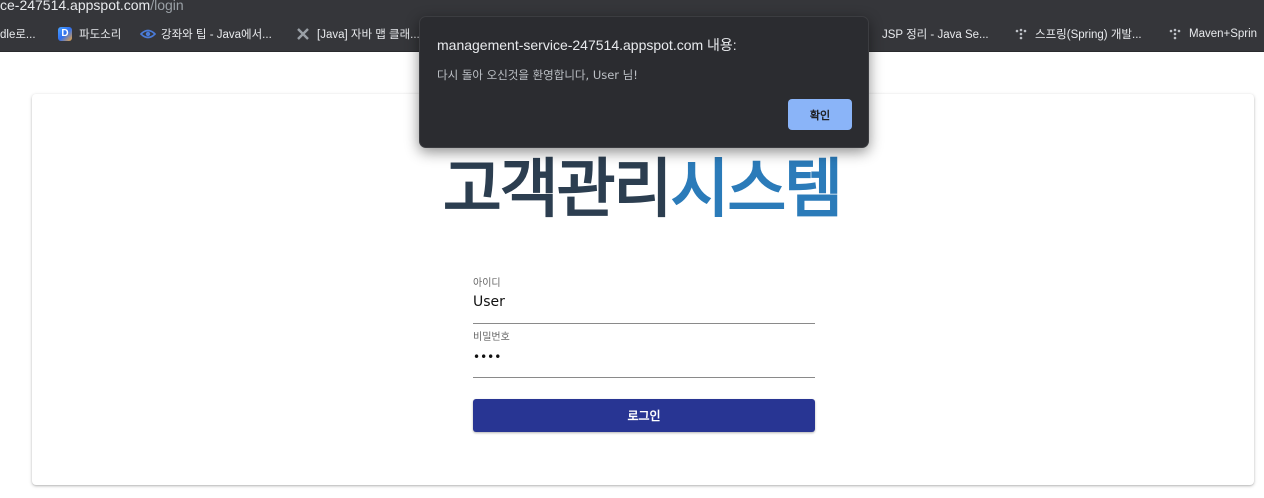 Image resolution: width=1264 pixels, height=498 pixels. What do you see at coordinates (756, 190) in the screenshot?
I see `title-part-accent: 시스템` at bounding box center [756, 190].